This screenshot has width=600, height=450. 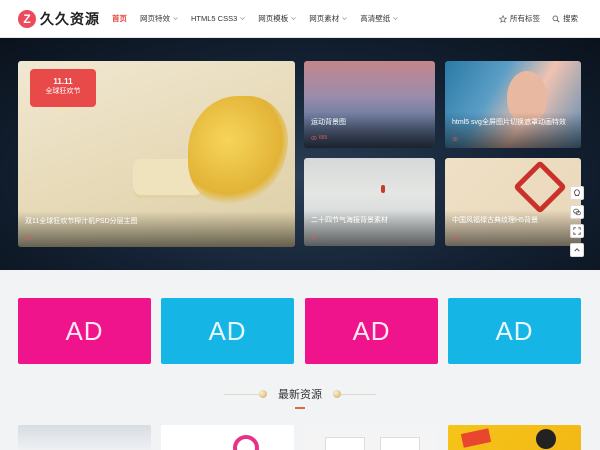 I want to click on nav-item-web-effects: 网页特效, so click(x=159, y=18).